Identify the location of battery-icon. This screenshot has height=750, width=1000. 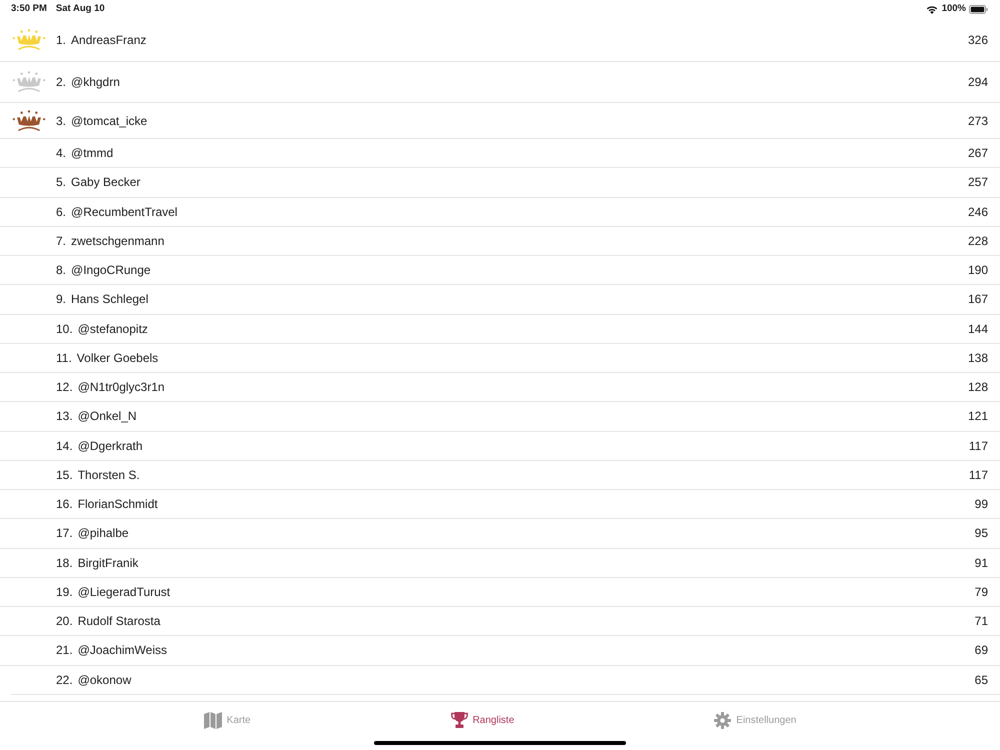
(978, 9).